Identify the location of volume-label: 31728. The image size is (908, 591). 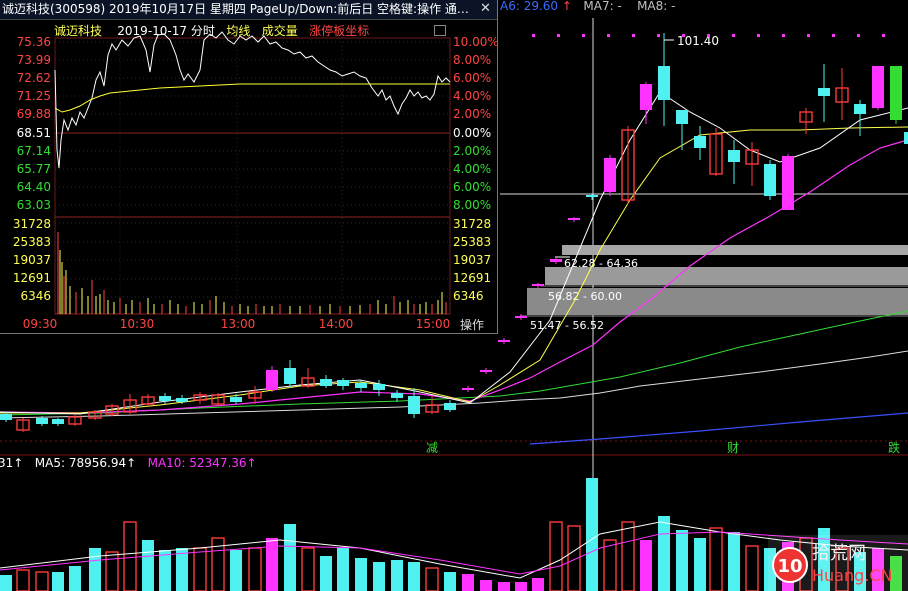
(32, 224).